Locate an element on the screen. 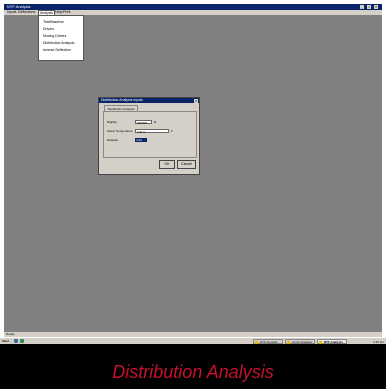 This screenshot has width=386, height=389. rigidity-input: 200000 is located at coordinates (143, 122).